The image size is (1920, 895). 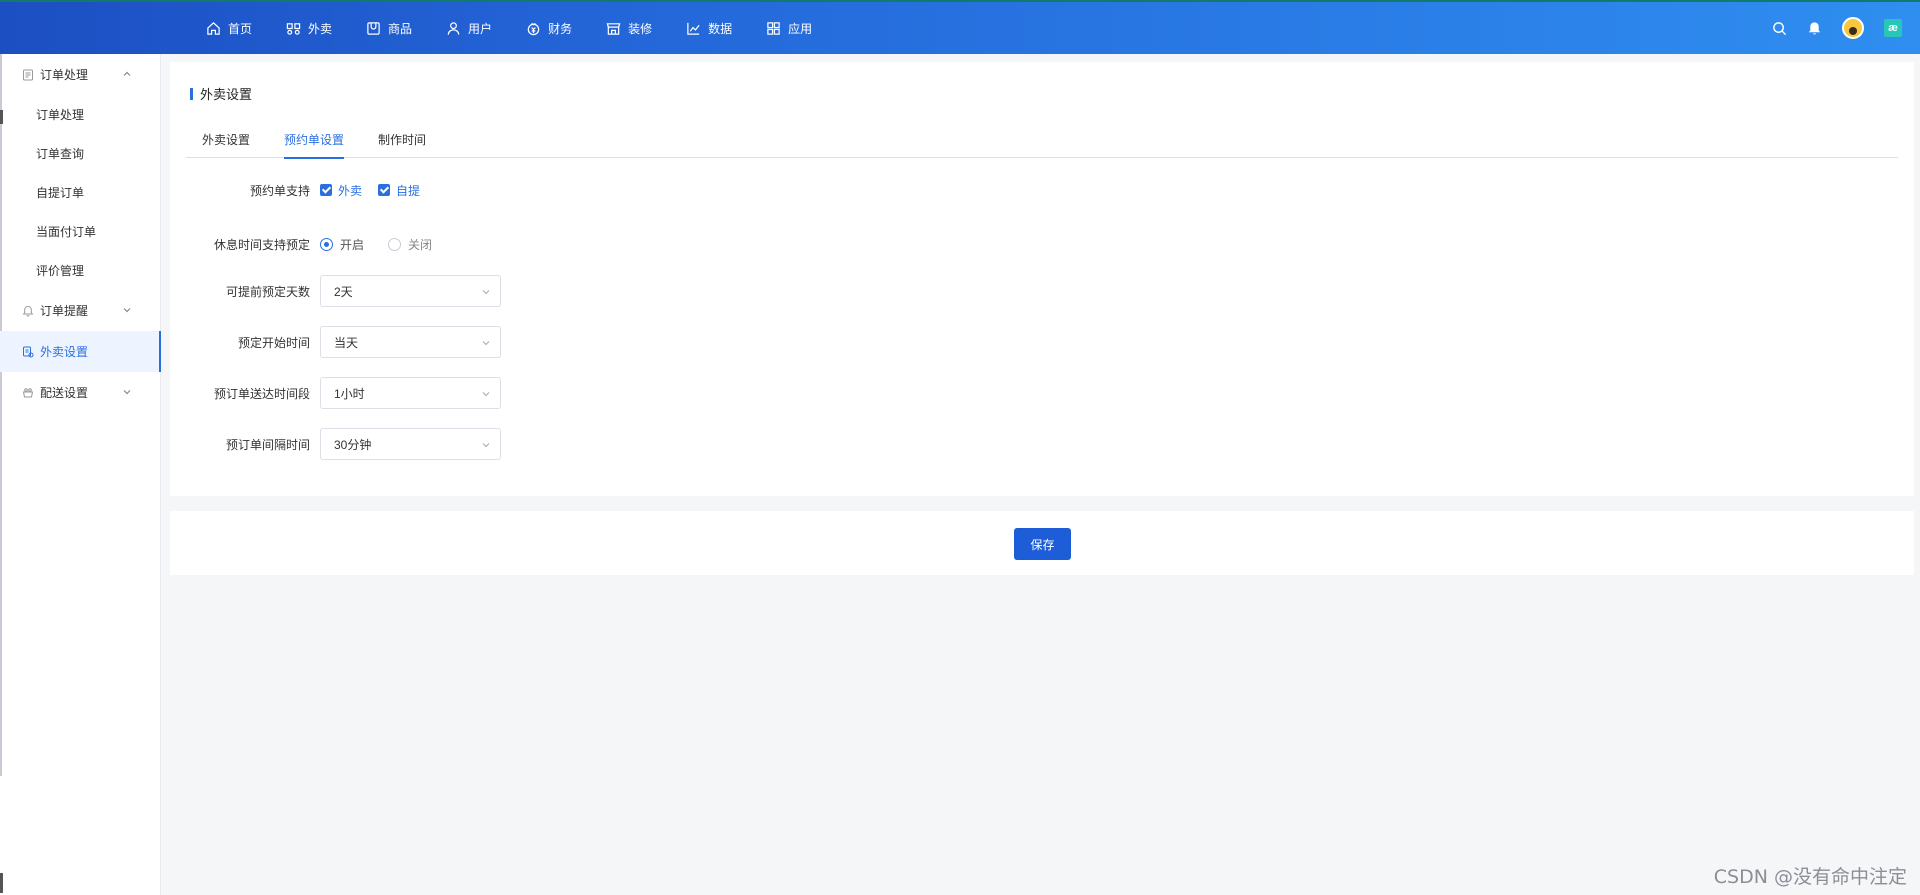 I want to click on top-nav-menu: 首页 外卖 商品 用户 财务 装修 数据 应用, so click(x=526, y=28).